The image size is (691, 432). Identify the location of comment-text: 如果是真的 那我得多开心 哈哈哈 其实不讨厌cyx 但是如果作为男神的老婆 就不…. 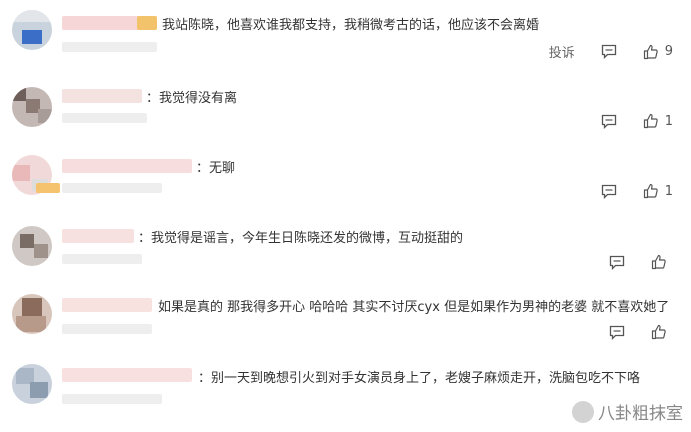
(414, 307).